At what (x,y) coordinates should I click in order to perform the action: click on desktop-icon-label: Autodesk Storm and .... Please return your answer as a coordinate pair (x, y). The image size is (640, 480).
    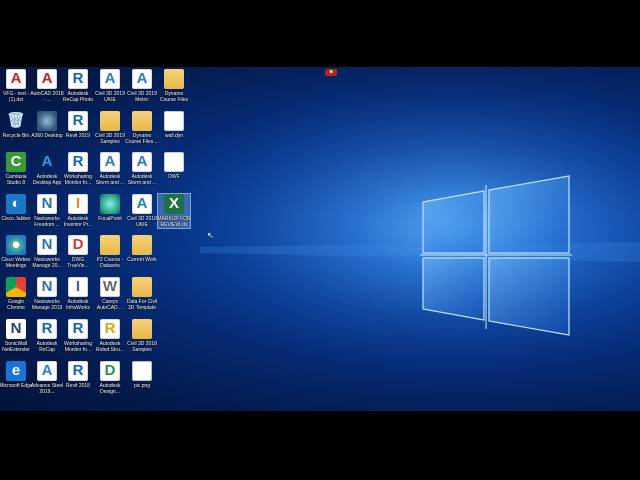
    Looking at the image, I should click on (142, 180).